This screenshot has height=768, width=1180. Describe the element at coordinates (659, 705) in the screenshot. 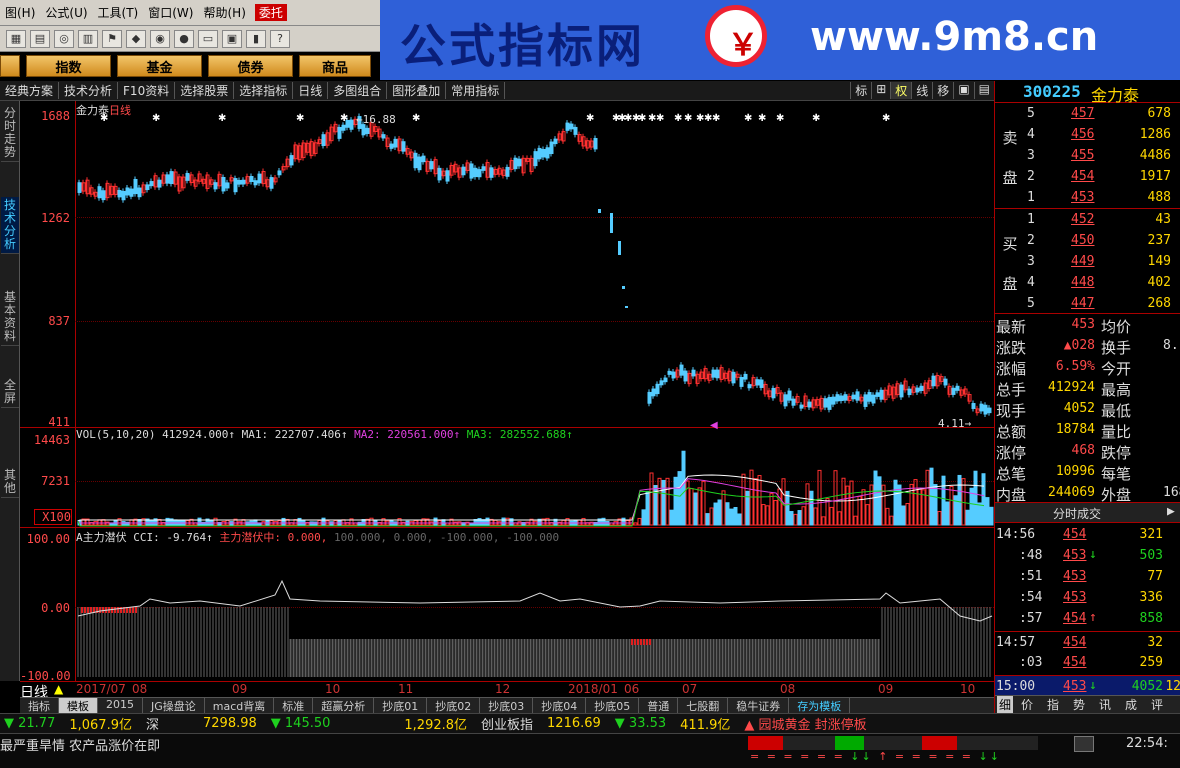

I see `tab-normal: 普通` at that location.